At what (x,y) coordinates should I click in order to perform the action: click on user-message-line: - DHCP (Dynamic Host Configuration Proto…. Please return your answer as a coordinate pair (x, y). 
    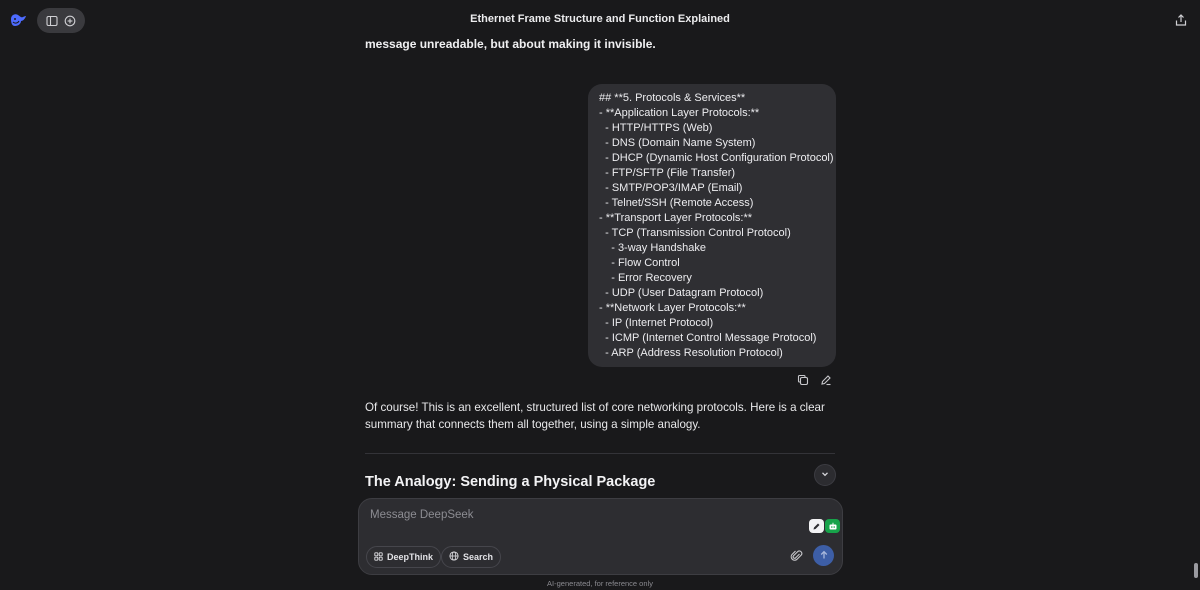
    Looking at the image, I should click on (716, 158).